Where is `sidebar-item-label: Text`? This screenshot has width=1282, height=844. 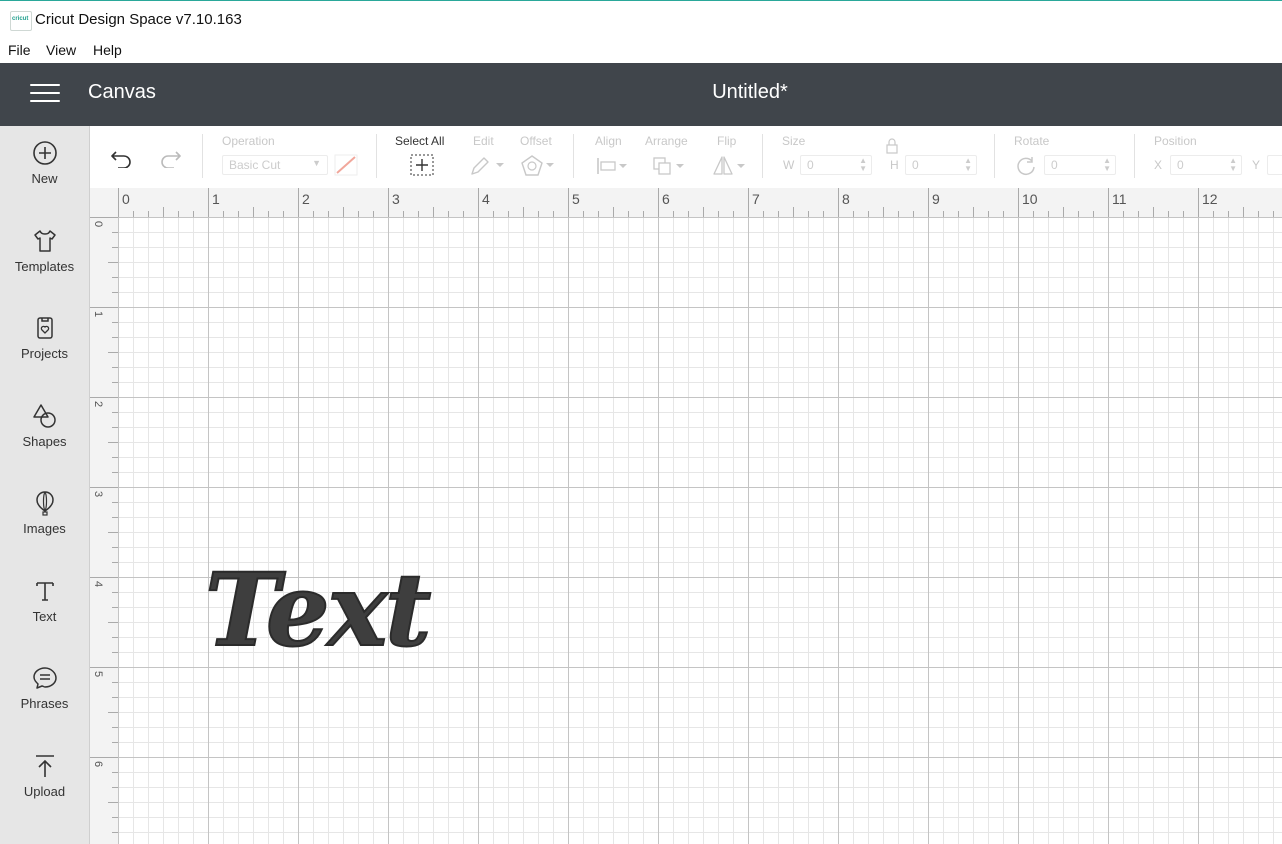 sidebar-item-label: Text is located at coordinates (44, 616).